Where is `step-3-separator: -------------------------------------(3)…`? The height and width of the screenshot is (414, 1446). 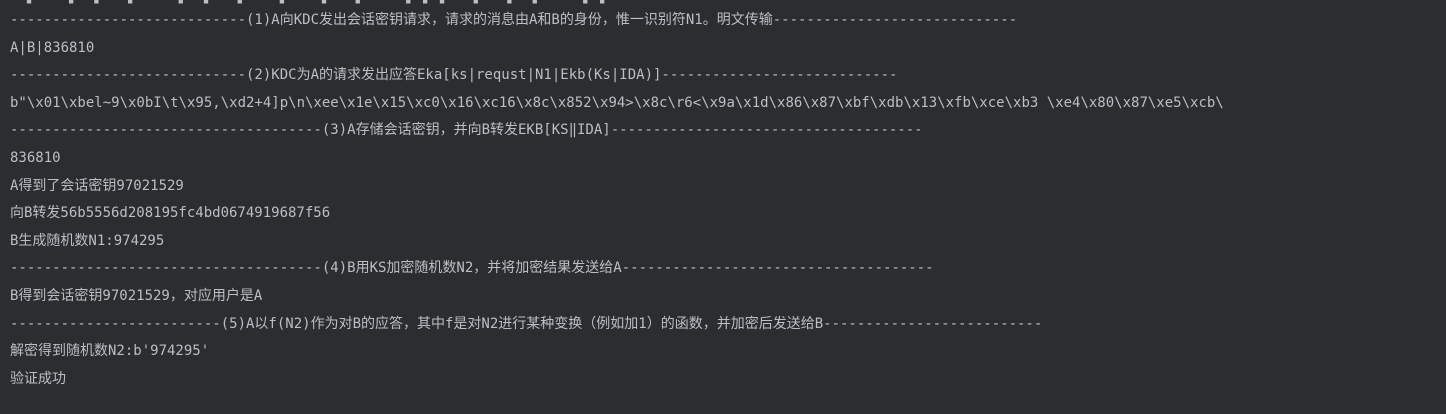 step-3-separator: -------------------------------------(3)… is located at coordinates (466, 130).